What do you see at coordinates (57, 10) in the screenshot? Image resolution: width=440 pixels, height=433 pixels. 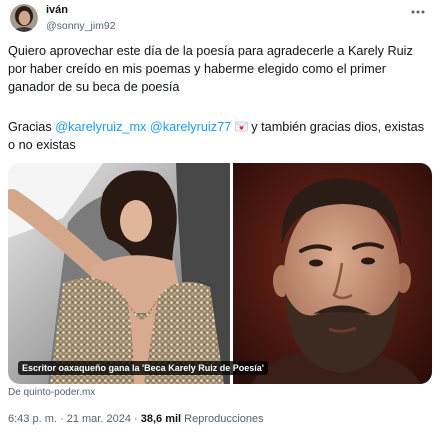 I see `author-name: iván` at bounding box center [57, 10].